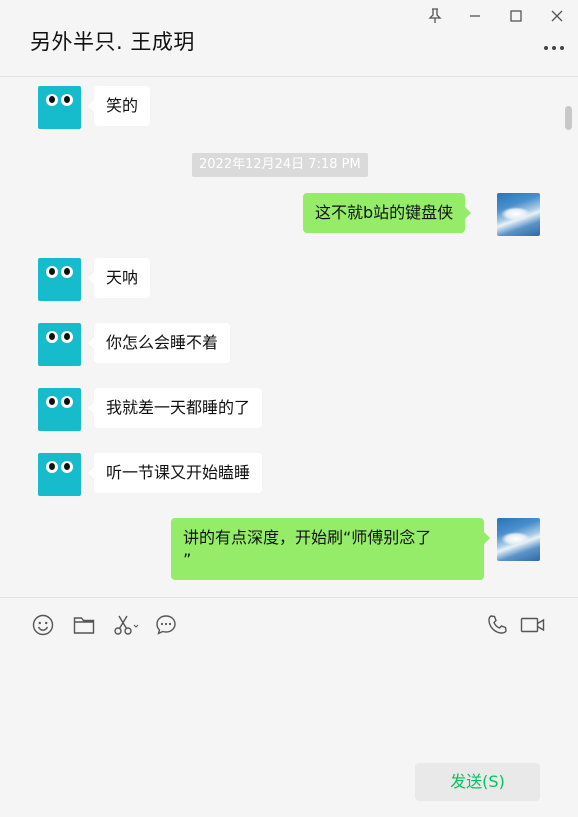 Image resolution: width=578 pixels, height=817 pixels. What do you see at coordinates (112, 42) in the screenshot?
I see `chat-title: 另外半只. 王成玥` at bounding box center [112, 42].